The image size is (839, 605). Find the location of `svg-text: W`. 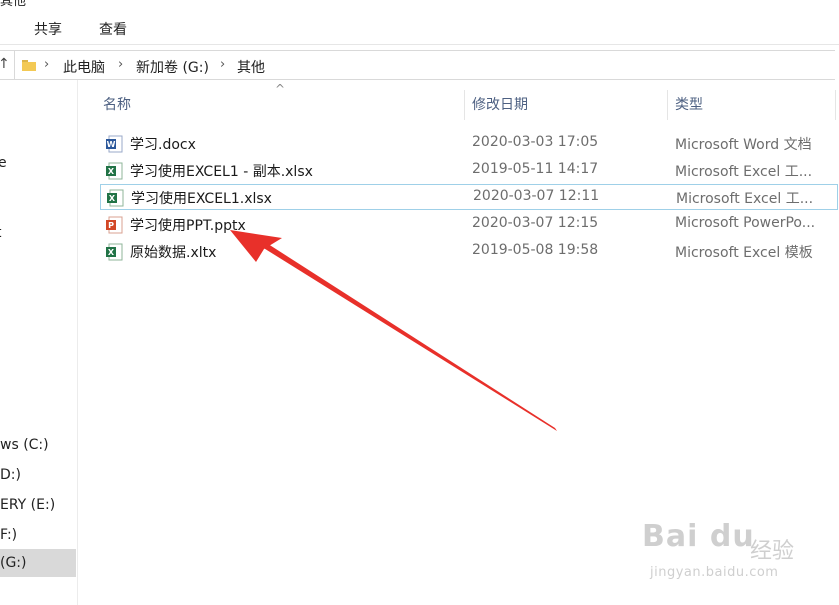

svg-text: W is located at coordinates (111, 144).